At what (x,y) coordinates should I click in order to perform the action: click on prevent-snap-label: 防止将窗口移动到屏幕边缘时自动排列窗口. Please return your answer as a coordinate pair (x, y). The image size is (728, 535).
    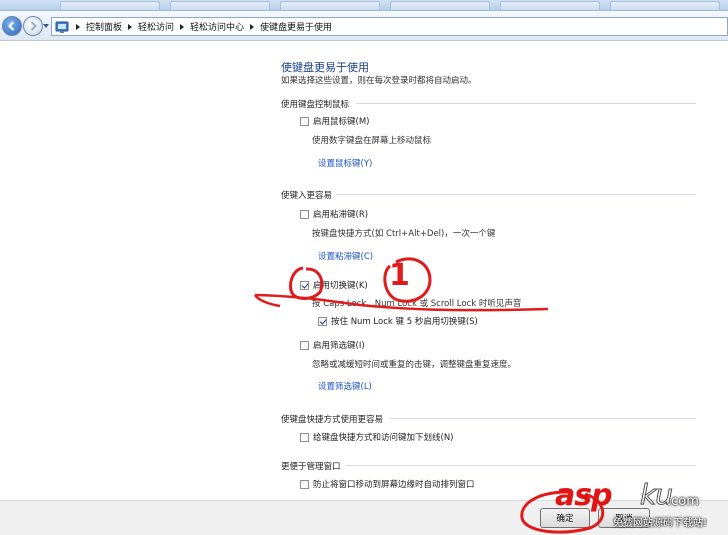
    Looking at the image, I should click on (394, 484).